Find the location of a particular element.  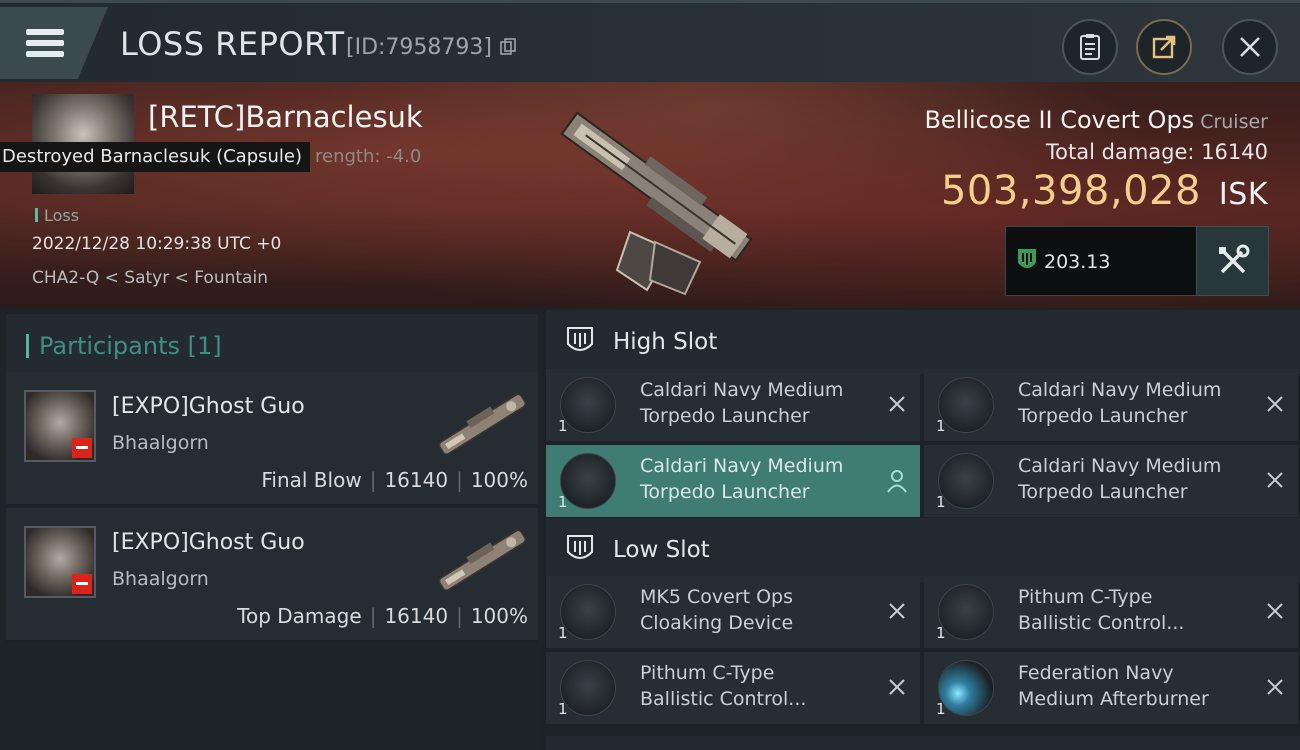

menu-icon is located at coordinates (45, 44).